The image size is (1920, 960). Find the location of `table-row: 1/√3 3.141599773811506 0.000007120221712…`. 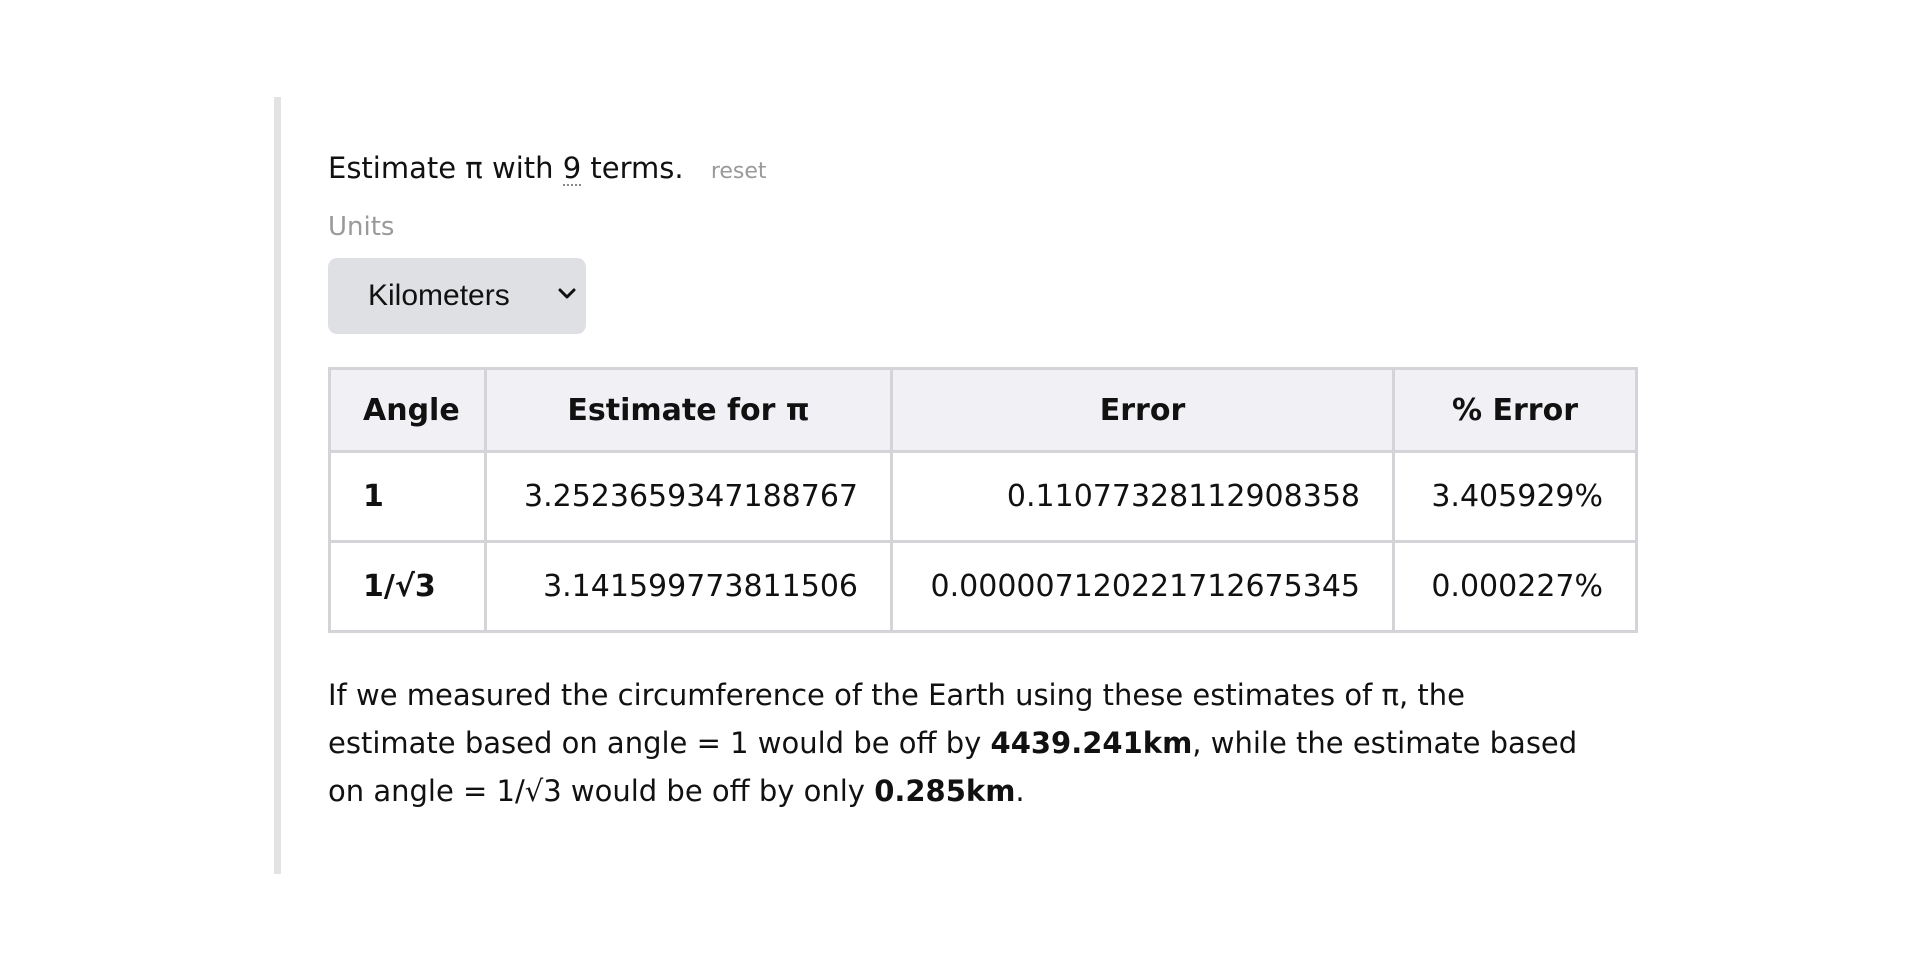

table-row: 1/√3 3.141599773811506 0.000007120221712… is located at coordinates (983, 586).